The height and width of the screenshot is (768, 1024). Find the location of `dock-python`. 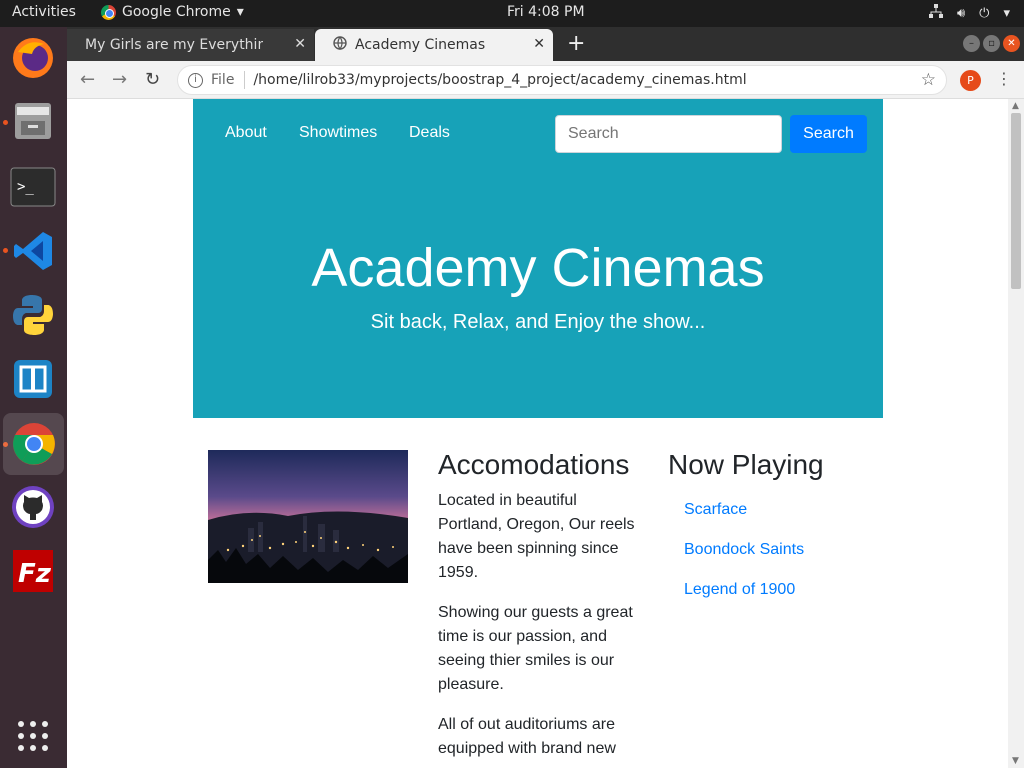

dock-python is located at coordinates (33, 315).